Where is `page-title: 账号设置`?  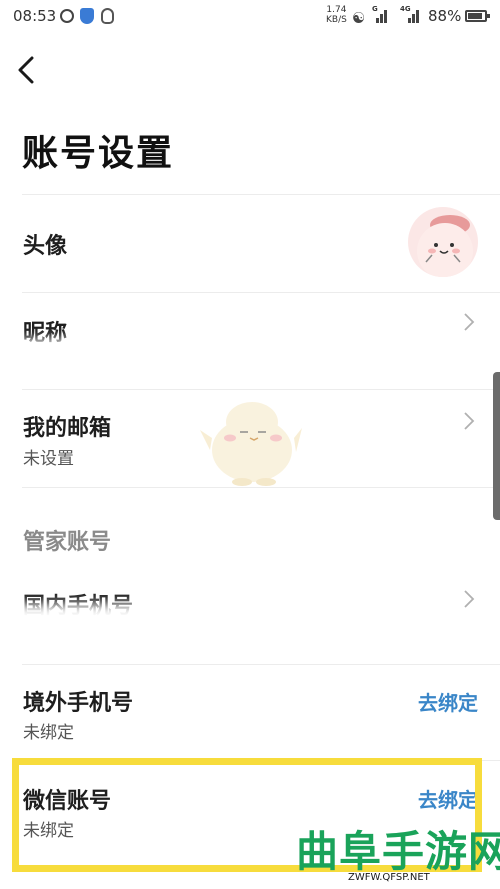 page-title: 账号设置 is located at coordinates (98, 153).